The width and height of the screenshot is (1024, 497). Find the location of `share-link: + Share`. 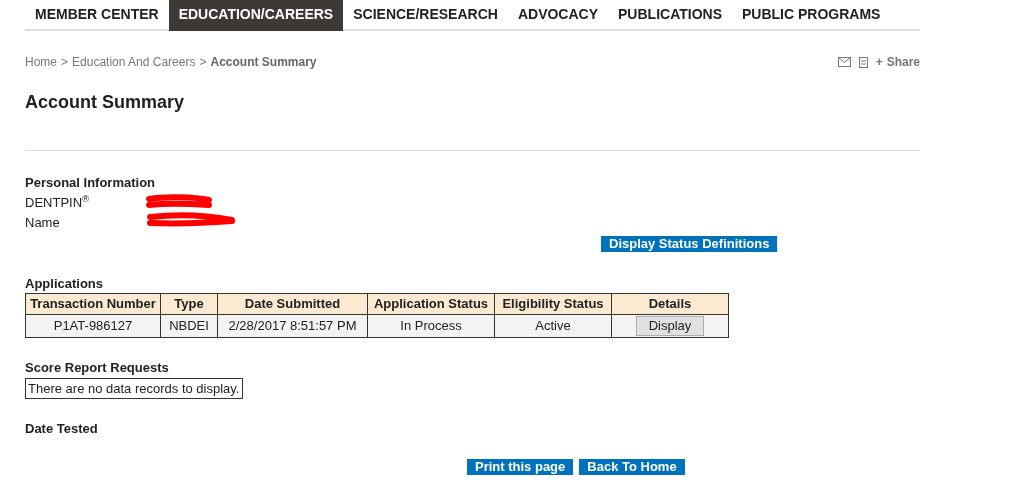

share-link: + Share is located at coordinates (897, 62).